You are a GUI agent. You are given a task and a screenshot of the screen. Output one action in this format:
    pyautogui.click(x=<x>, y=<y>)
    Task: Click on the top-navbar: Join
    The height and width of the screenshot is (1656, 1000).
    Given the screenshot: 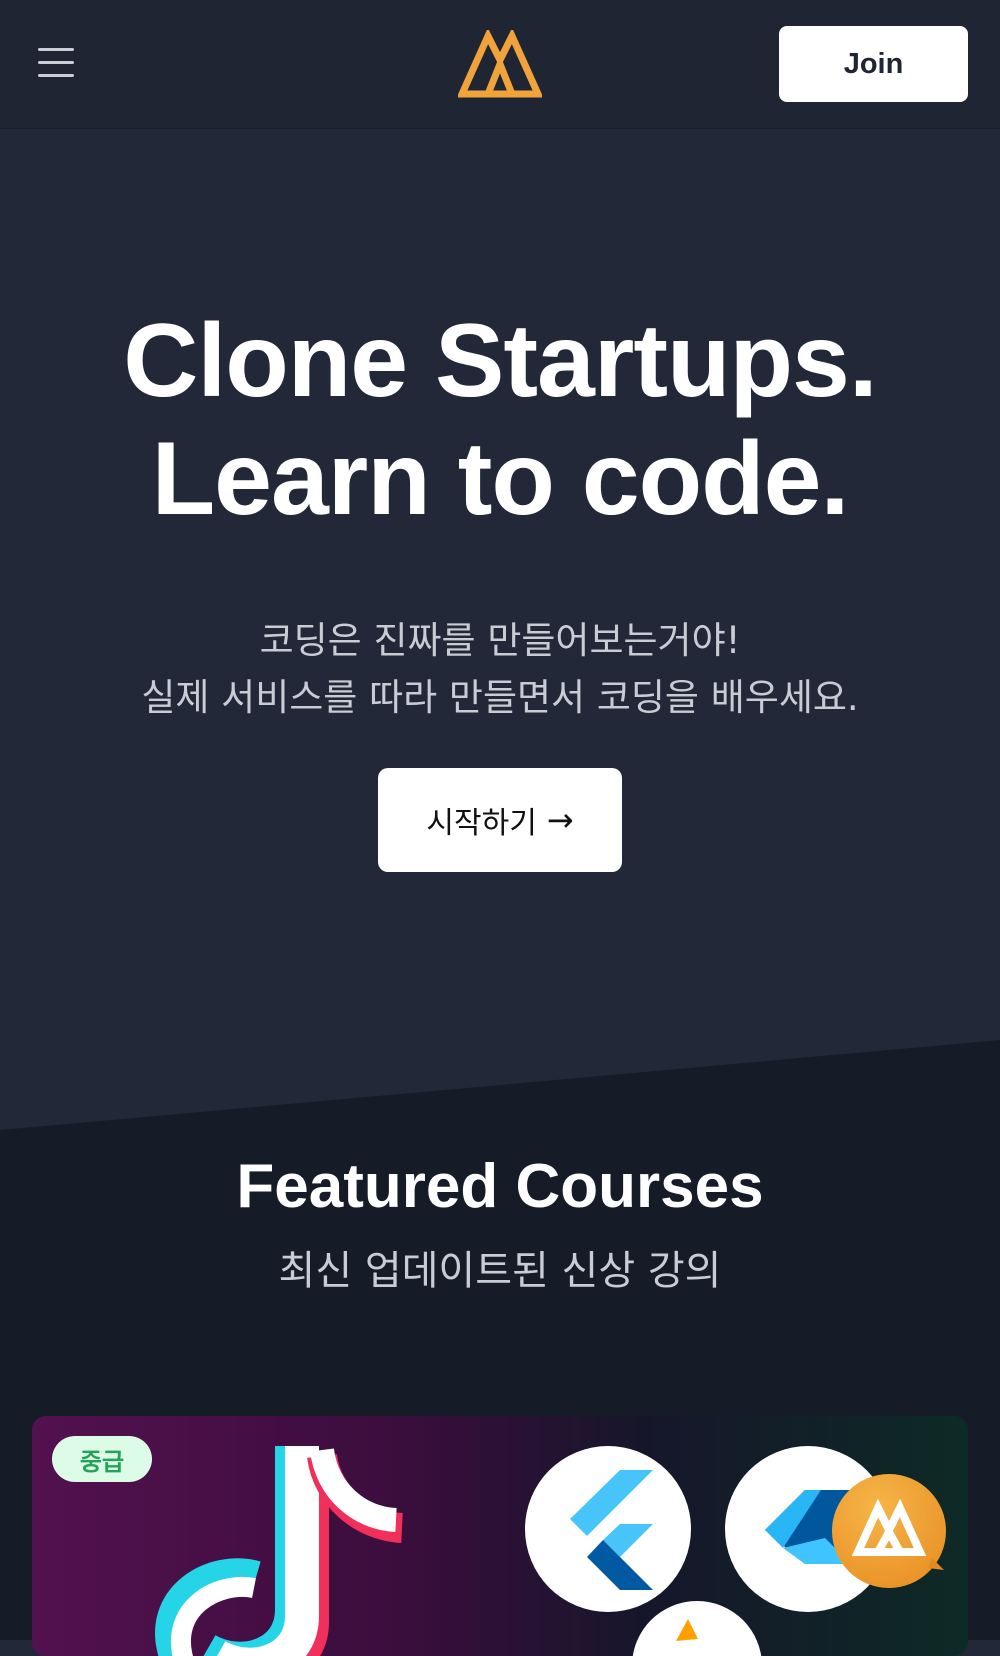 What is the action you would take?
    pyautogui.click(x=500, y=64)
    